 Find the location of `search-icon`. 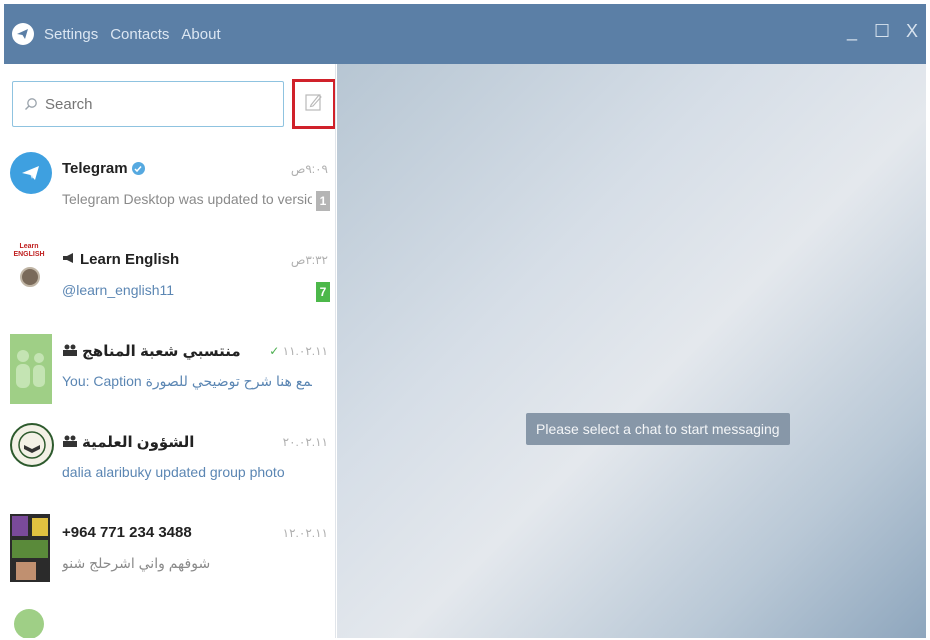

search-icon is located at coordinates (31, 104).